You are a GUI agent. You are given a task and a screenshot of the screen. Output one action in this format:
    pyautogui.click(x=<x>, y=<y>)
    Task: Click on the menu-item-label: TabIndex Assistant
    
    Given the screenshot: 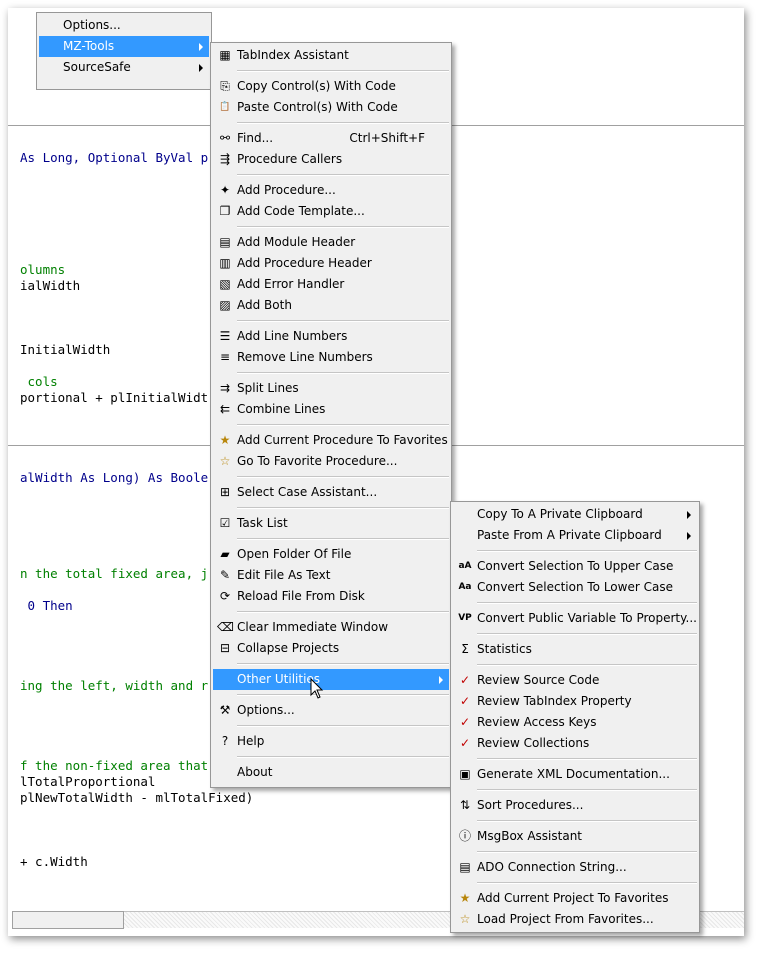 What is the action you would take?
    pyautogui.click(x=293, y=55)
    